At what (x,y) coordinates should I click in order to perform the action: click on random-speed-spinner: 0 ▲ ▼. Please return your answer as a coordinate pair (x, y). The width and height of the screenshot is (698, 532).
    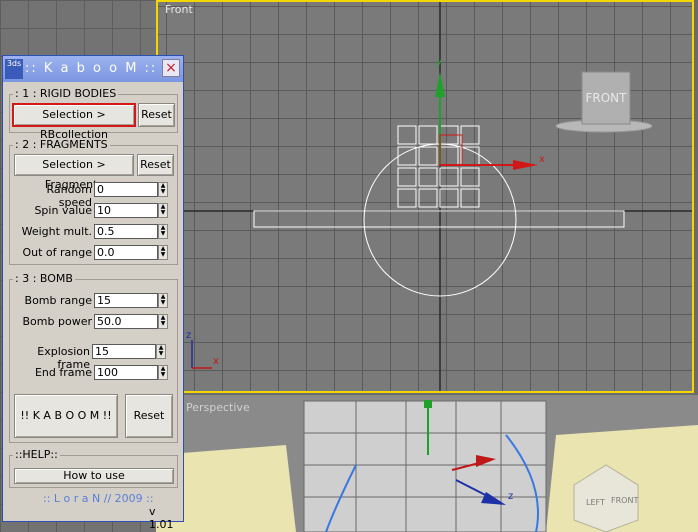
    Looking at the image, I should click on (131, 189).